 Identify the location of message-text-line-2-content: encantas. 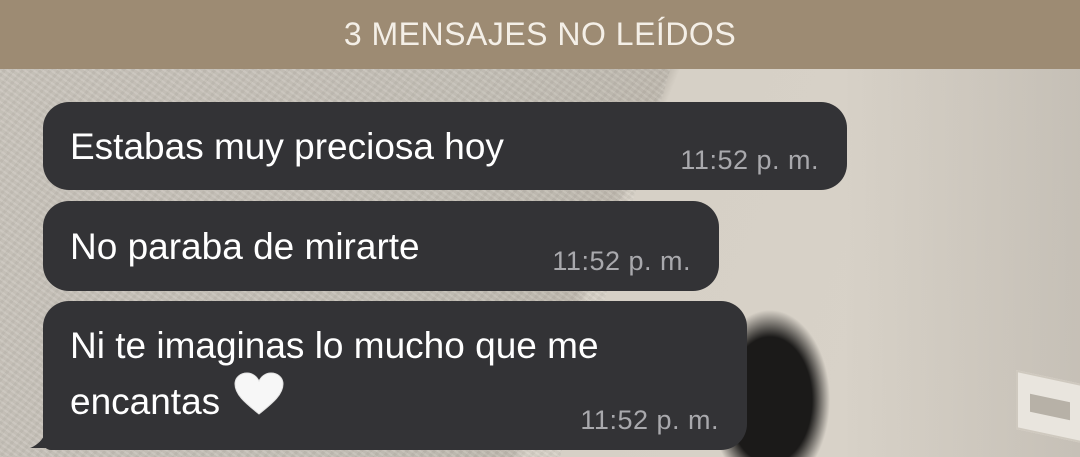
(145, 401).